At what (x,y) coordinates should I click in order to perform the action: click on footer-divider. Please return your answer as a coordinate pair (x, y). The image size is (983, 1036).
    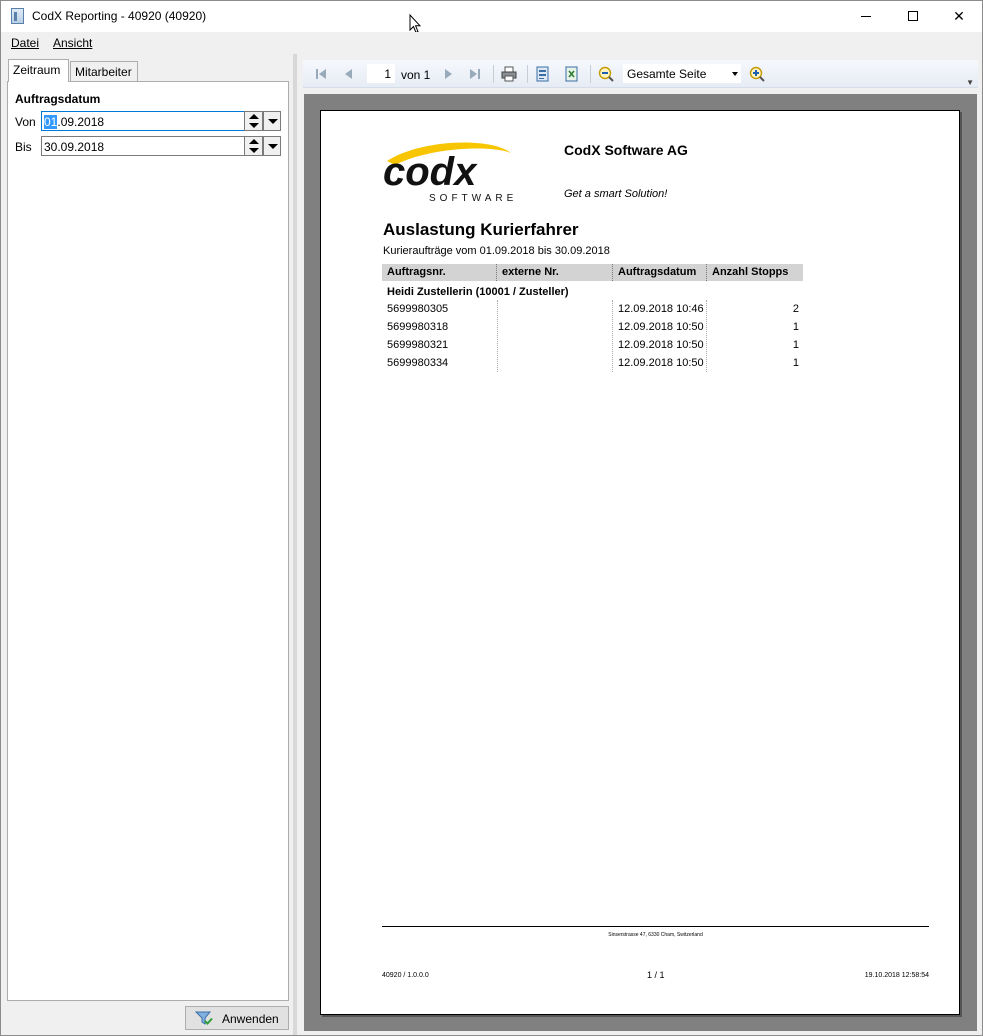
    Looking at the image, I should click on (655, 926).